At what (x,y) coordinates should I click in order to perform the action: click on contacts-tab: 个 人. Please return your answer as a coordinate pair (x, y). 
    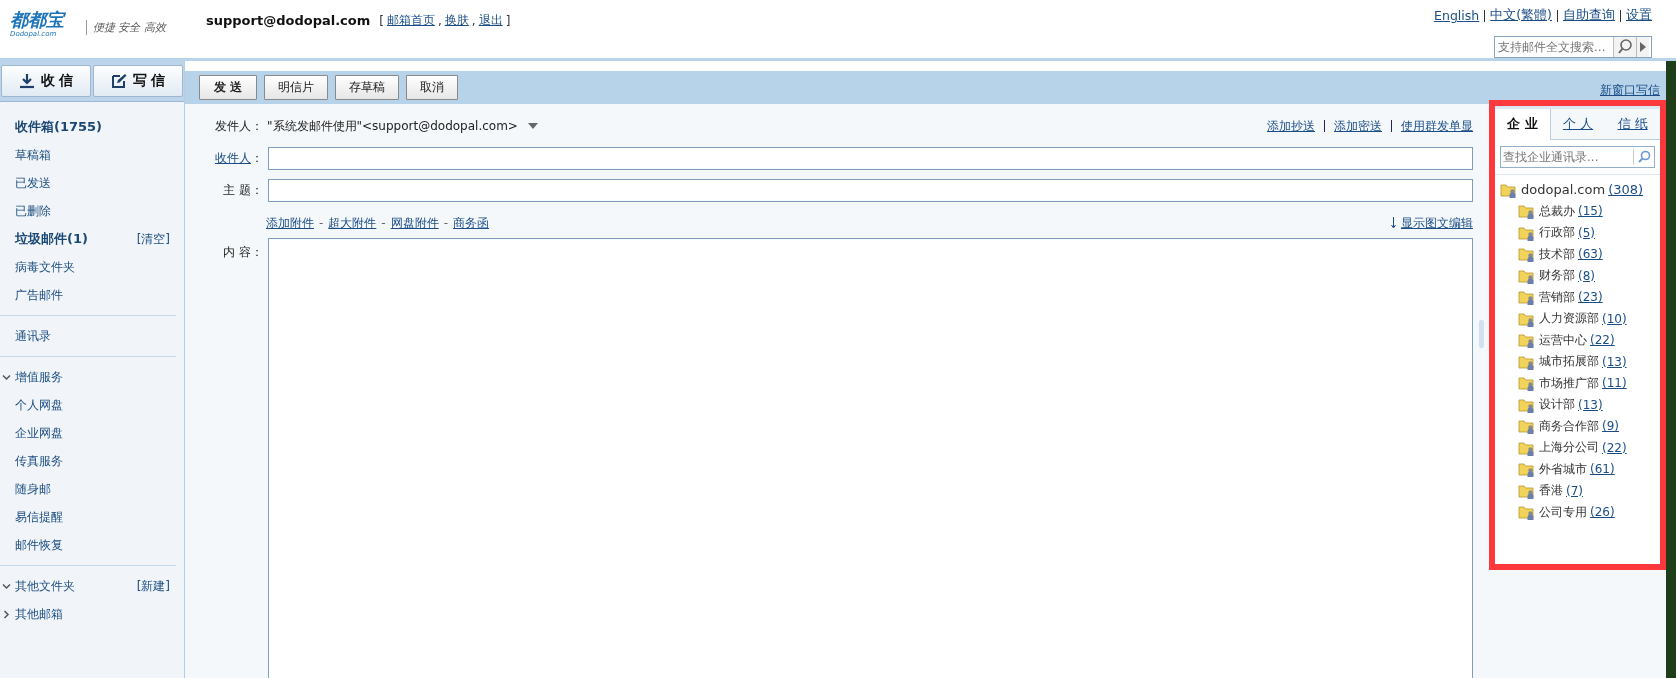
    Looking at the image, I should click on (1578, 124).